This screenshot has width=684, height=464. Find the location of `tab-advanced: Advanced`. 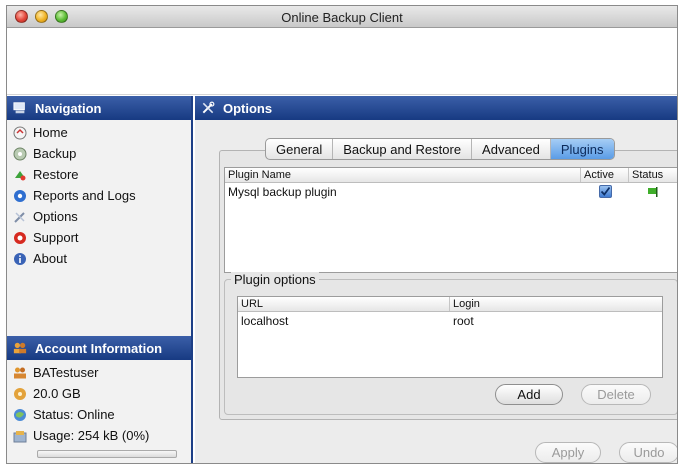

tab-advanced: Advanced is located at coordinates (511, 149).